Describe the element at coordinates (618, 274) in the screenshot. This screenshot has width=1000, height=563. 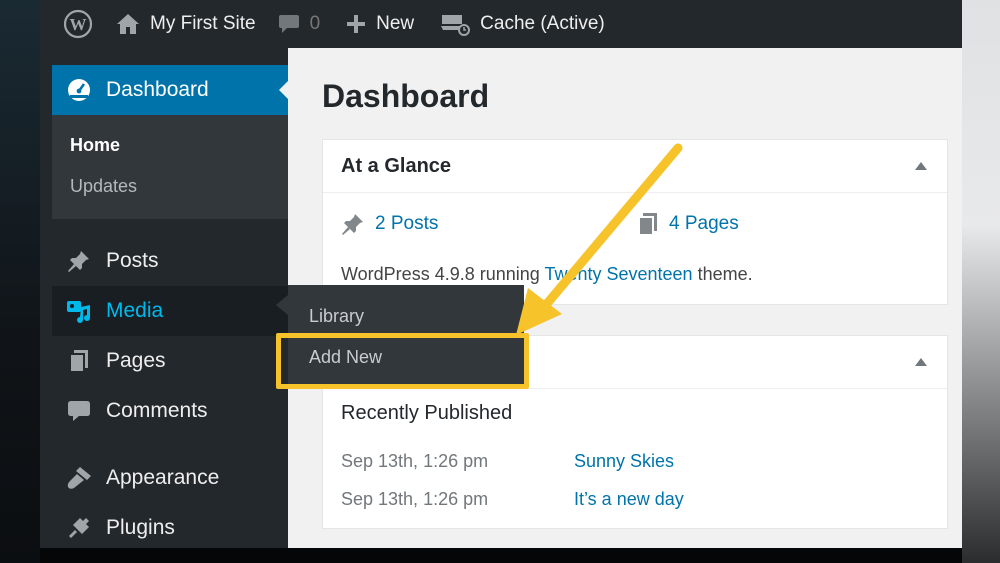
I see `theme-link: Twenty Seventeen` at that location.